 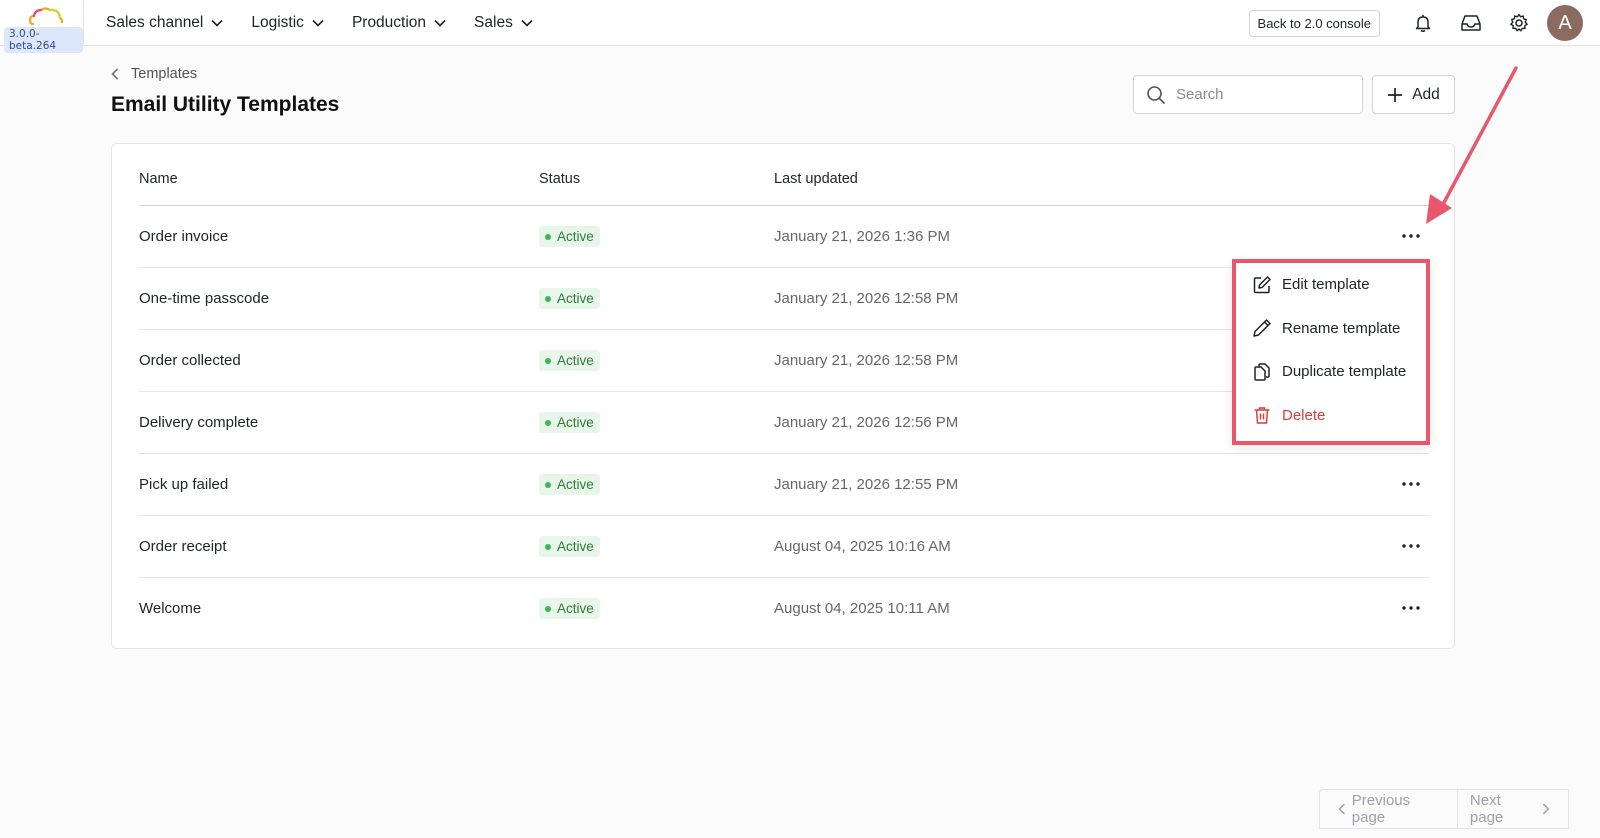 I want to click on search-icon, so click(x=1156, y=94).